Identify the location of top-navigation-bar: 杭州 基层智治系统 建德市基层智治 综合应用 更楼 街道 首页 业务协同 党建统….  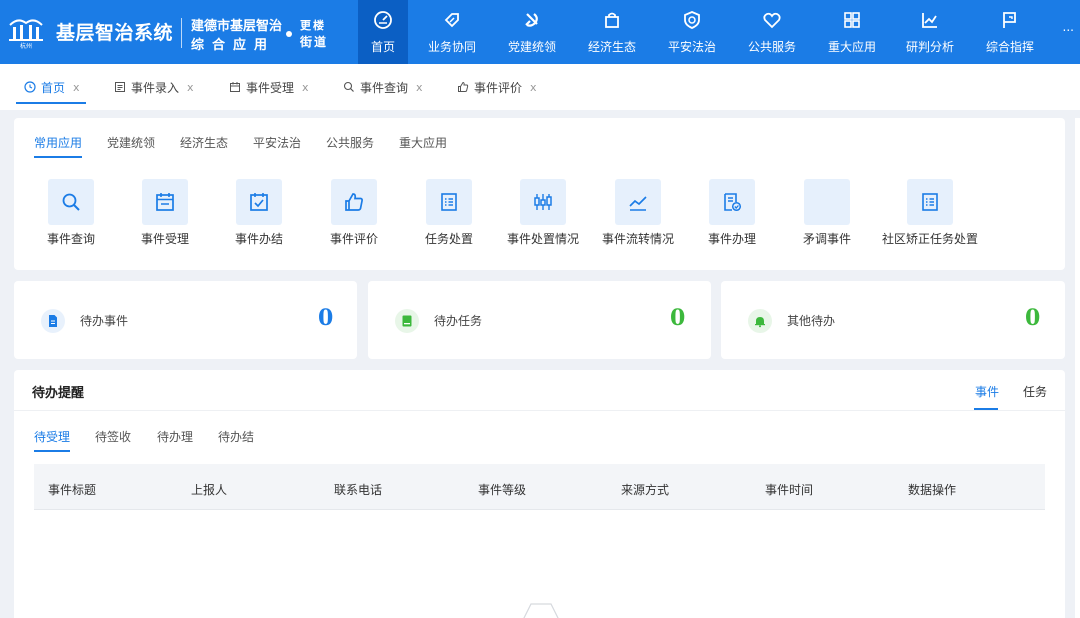
(540, 32).